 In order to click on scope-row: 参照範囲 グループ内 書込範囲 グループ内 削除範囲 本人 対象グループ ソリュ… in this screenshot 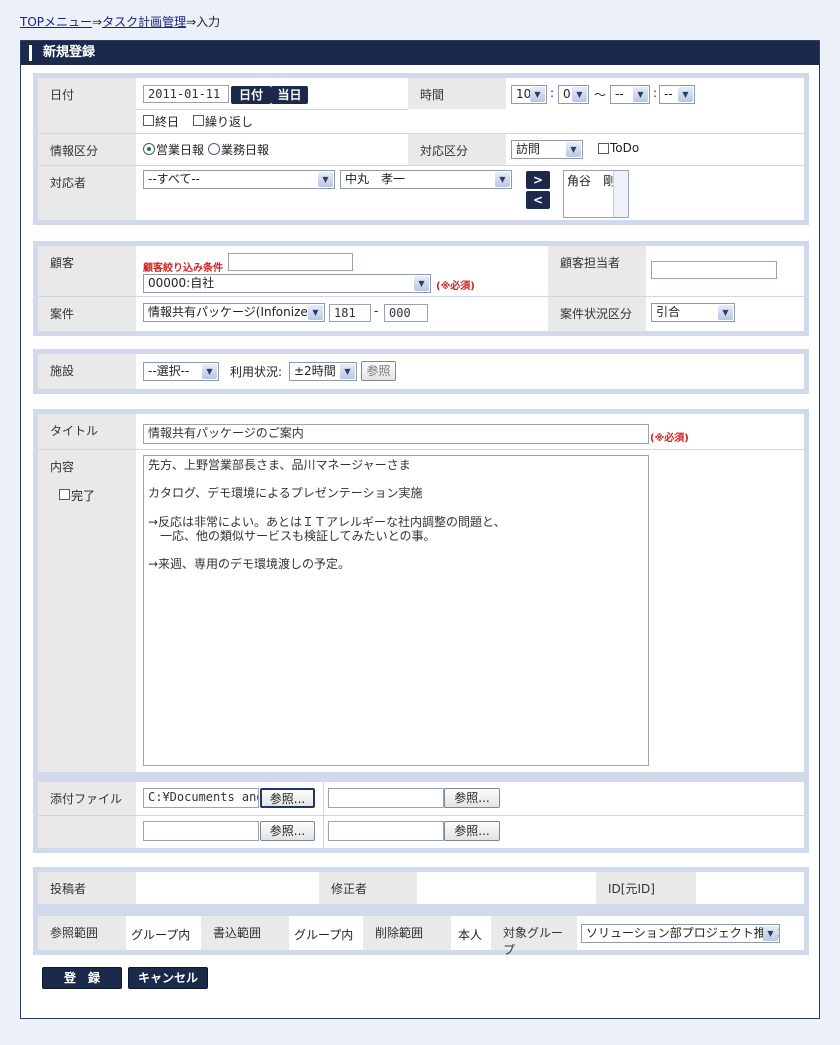, I will do `click(421, 936)`.